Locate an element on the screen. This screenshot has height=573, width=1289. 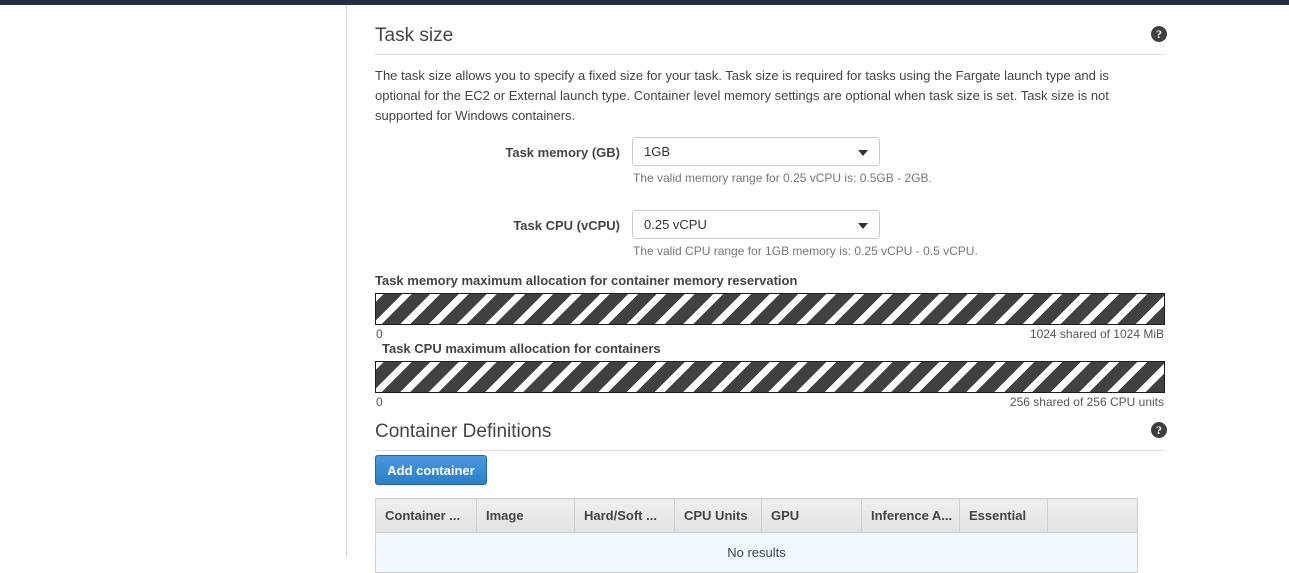
page-title: Task size is located at coordinates (414, 35).